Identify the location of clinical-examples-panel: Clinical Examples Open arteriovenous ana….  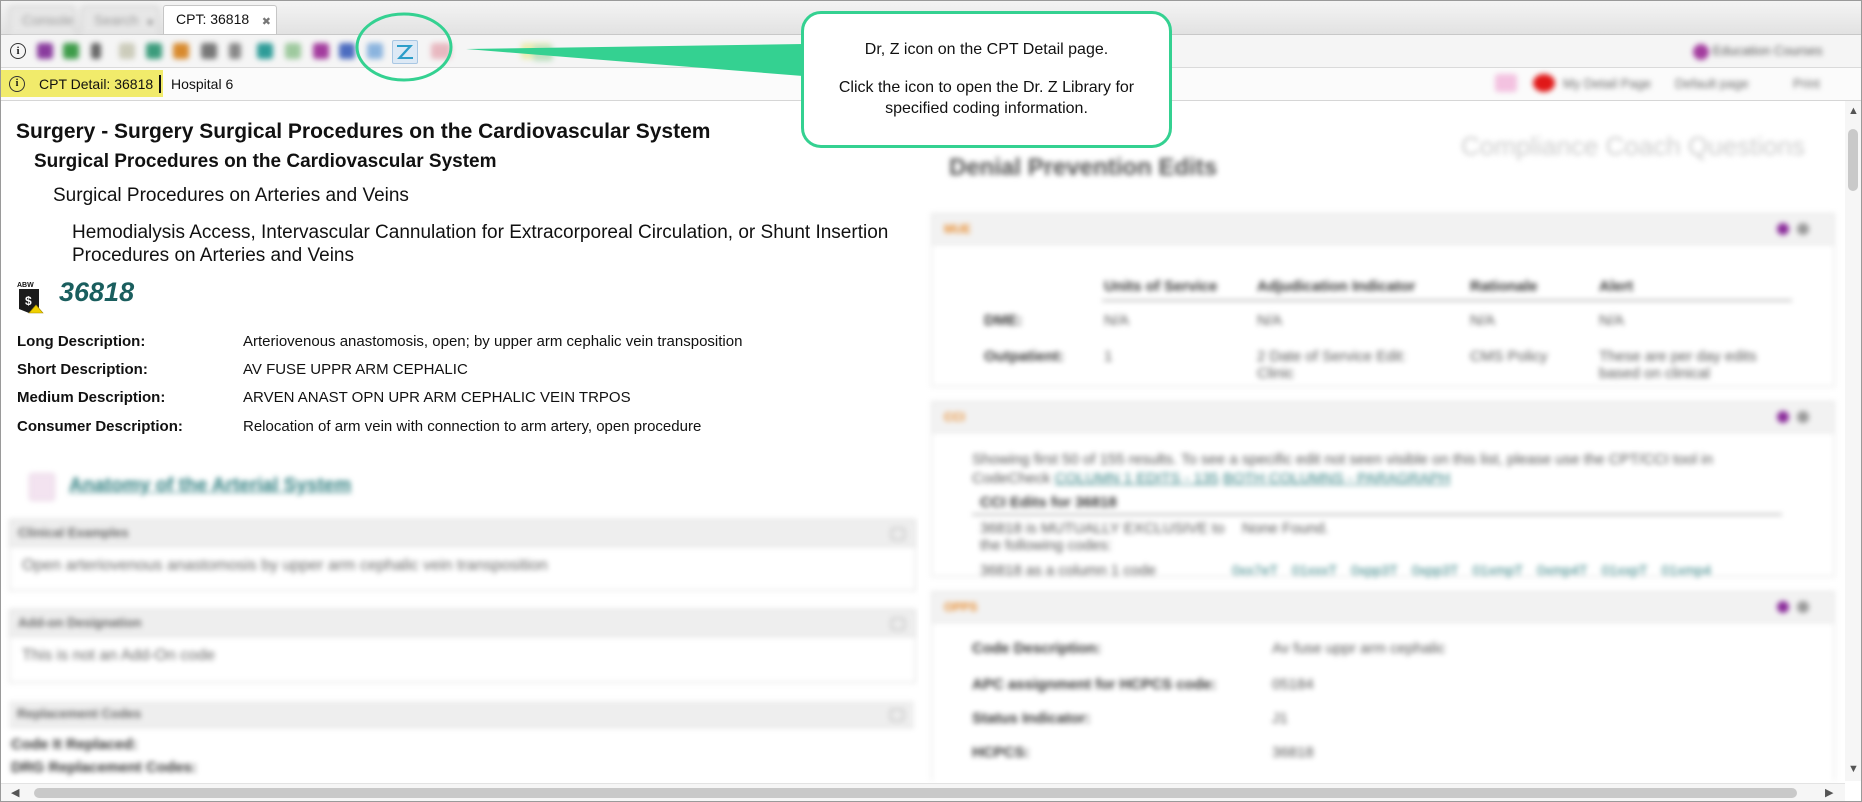
(462, 555).